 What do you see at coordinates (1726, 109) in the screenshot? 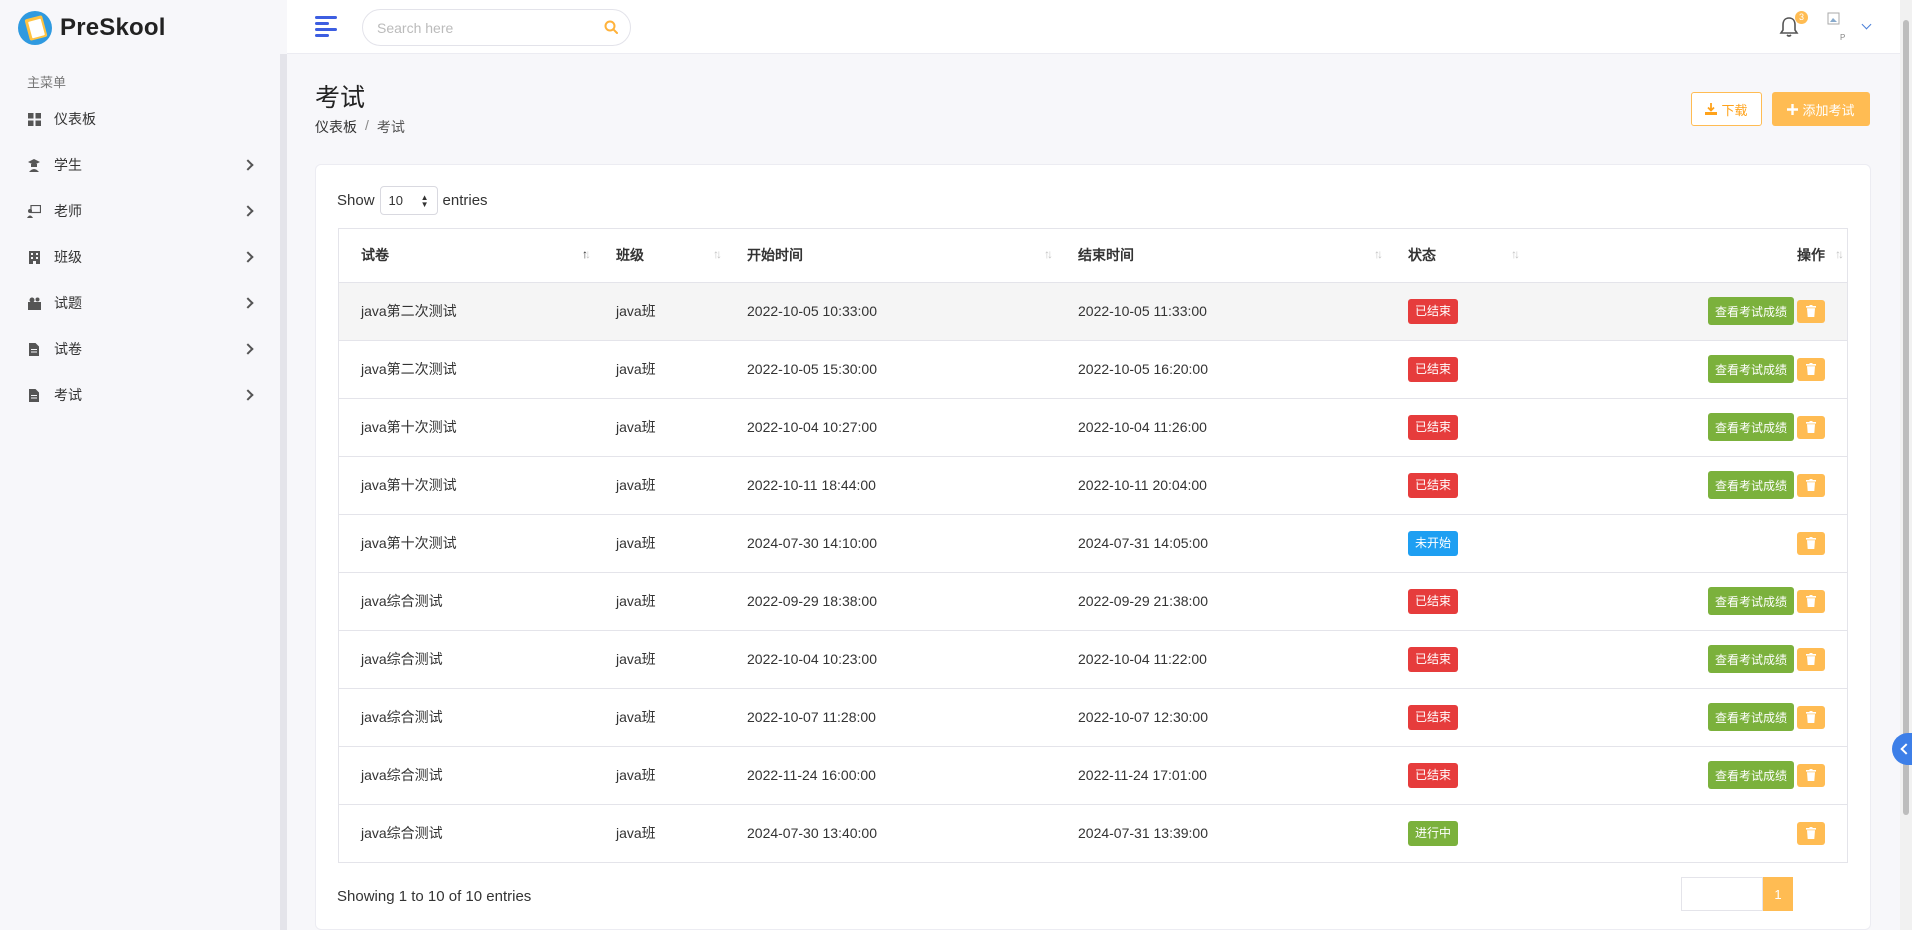
I see `download-button: 下载` at bounding box center [1726, 109].